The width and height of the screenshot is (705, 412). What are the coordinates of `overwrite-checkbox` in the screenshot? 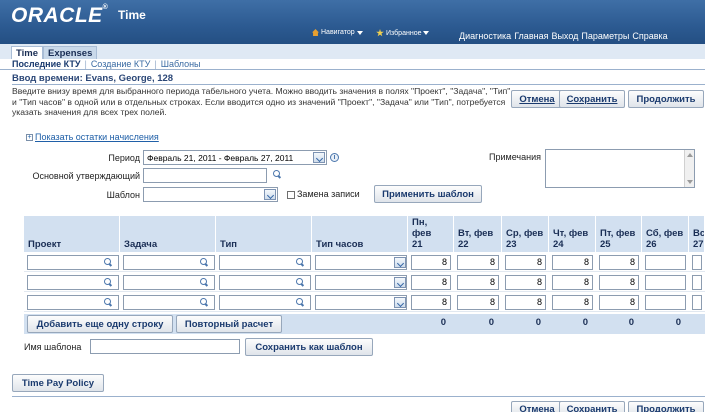 It's located at (291, 195).